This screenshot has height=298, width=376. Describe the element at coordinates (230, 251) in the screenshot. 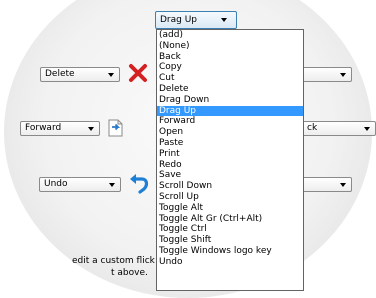

I see `dropdown-option: Toggle Windows logo key` at that location.